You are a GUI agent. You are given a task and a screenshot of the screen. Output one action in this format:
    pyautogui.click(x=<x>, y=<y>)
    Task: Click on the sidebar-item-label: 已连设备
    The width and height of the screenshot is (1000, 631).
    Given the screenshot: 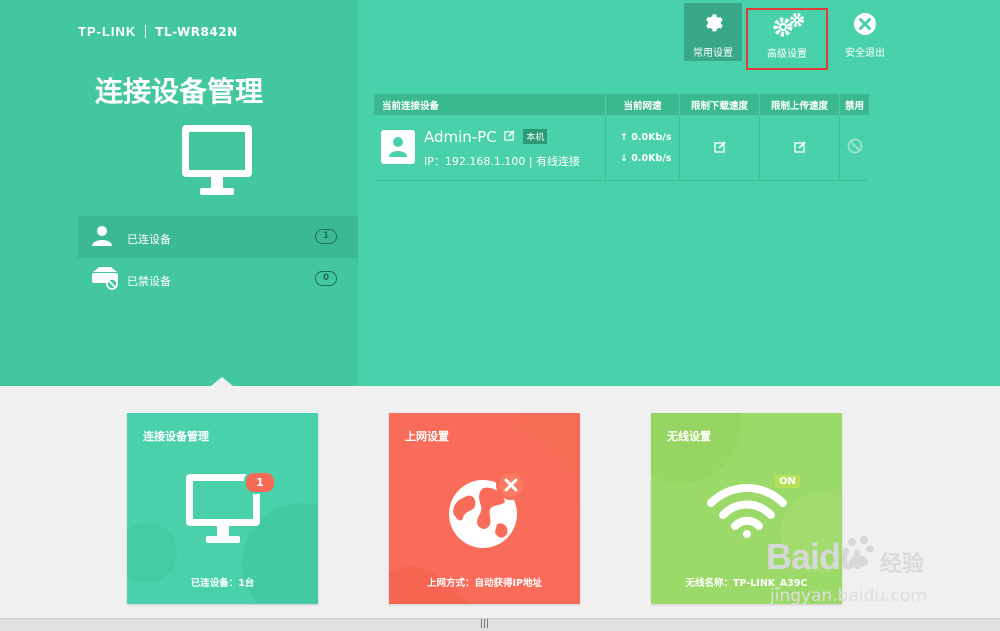 What is the action you would take?
    pyautogui.click(x=149, y=239)
    